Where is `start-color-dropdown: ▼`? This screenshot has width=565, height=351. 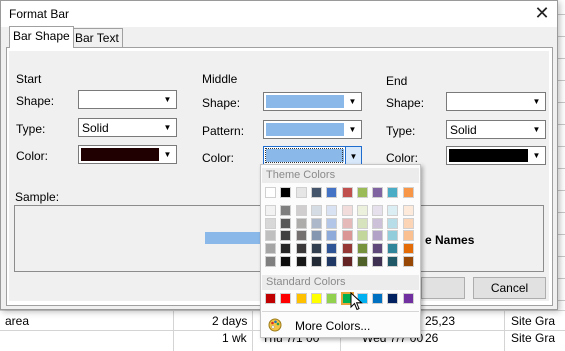 start-color-dropdown: ▼ is located at coordinates (127, 154).